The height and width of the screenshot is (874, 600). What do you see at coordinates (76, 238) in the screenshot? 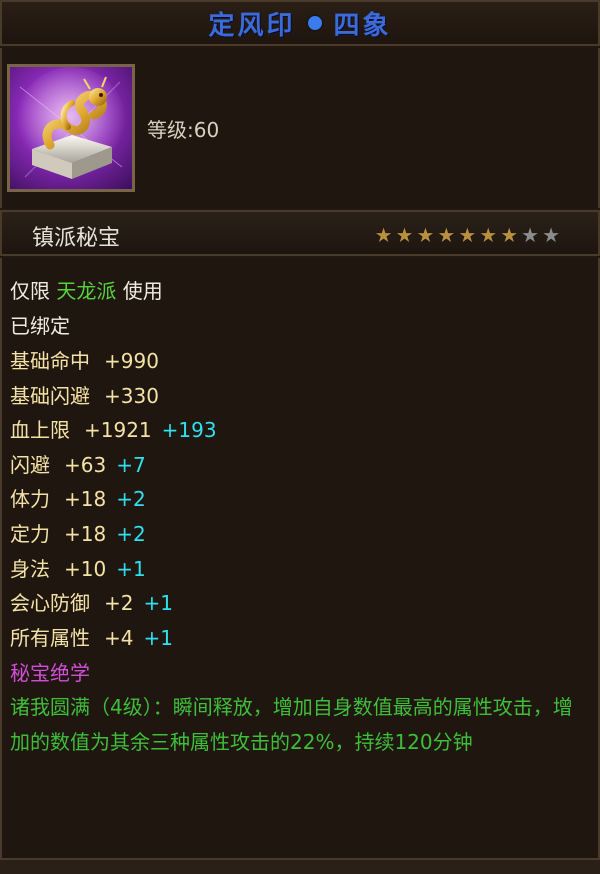
I see `item-type-label: 镇派秘宝` at bounding box center [76, 238].